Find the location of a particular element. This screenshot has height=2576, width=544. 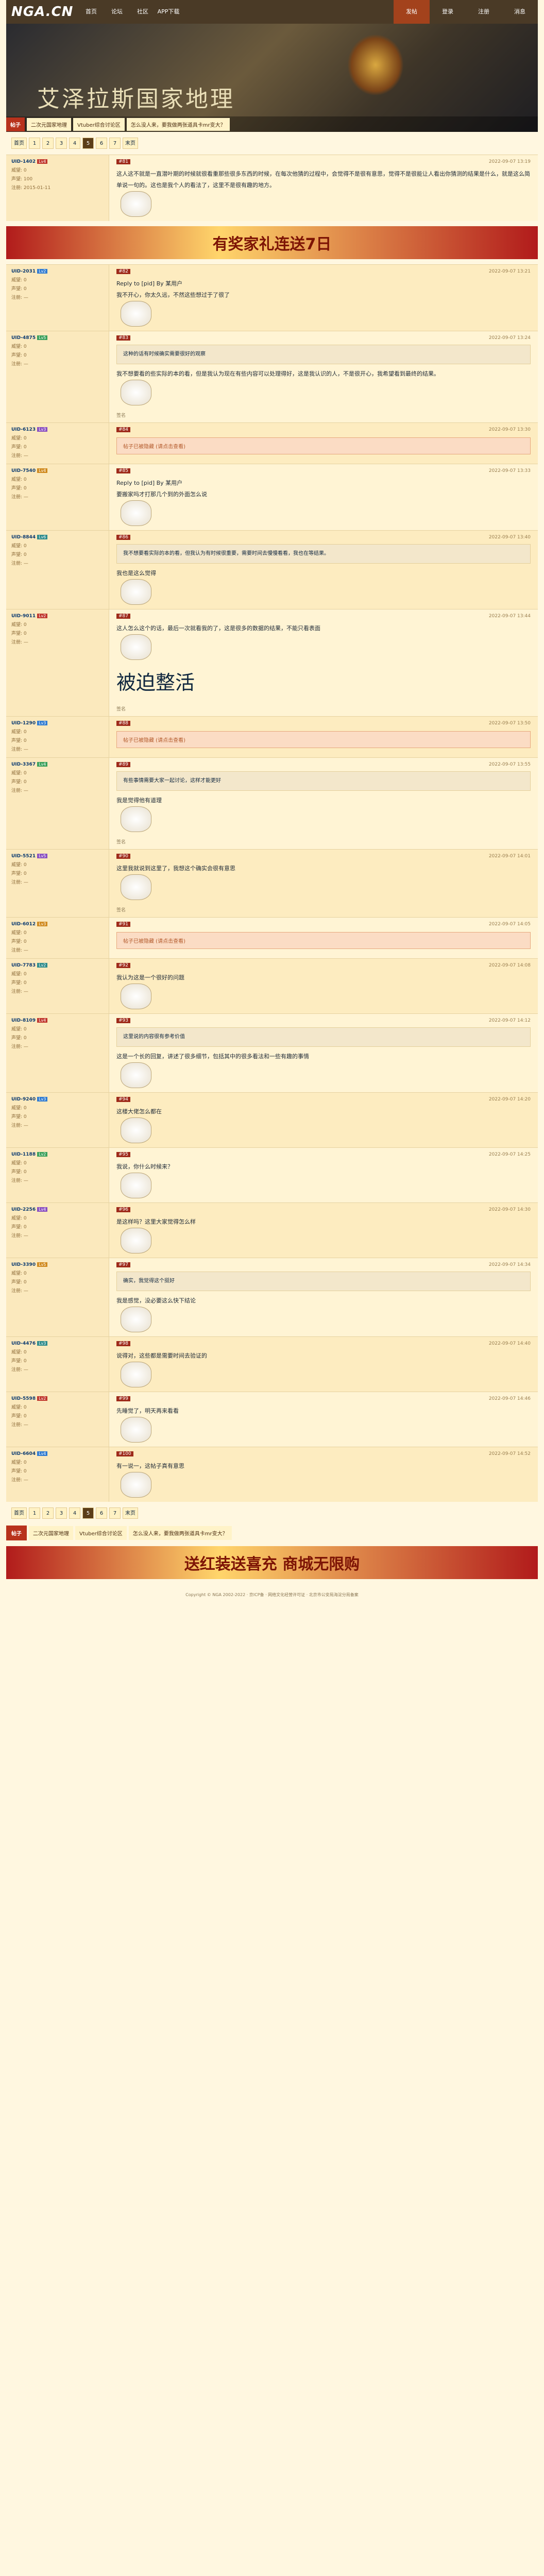

author-name: UID-4476 is located at coordinates (23, 1343).